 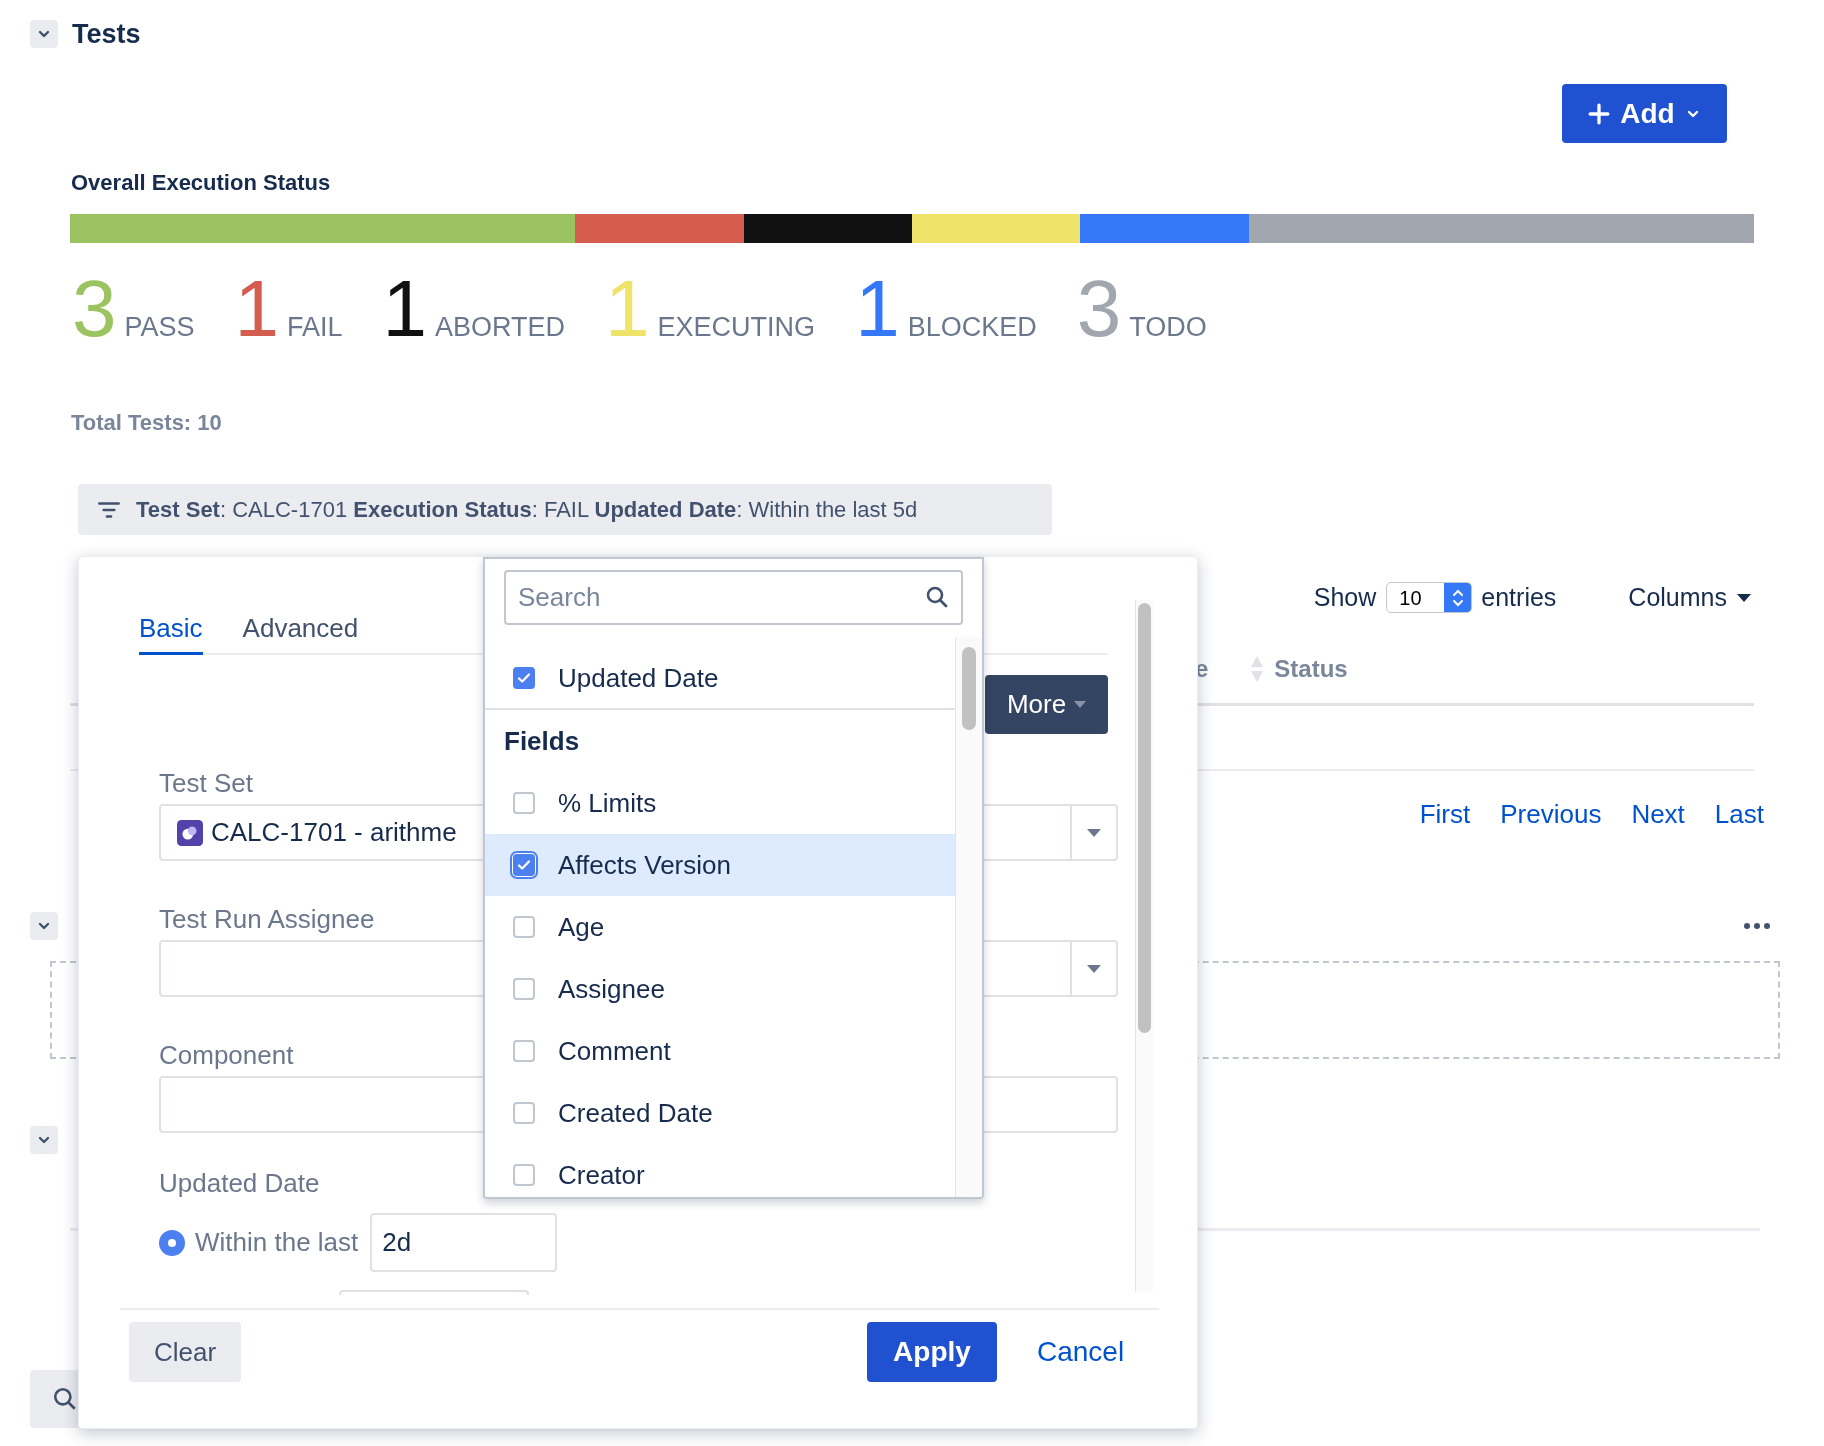 I want to click on group-heading: Fields, so click(x=542, y=741).